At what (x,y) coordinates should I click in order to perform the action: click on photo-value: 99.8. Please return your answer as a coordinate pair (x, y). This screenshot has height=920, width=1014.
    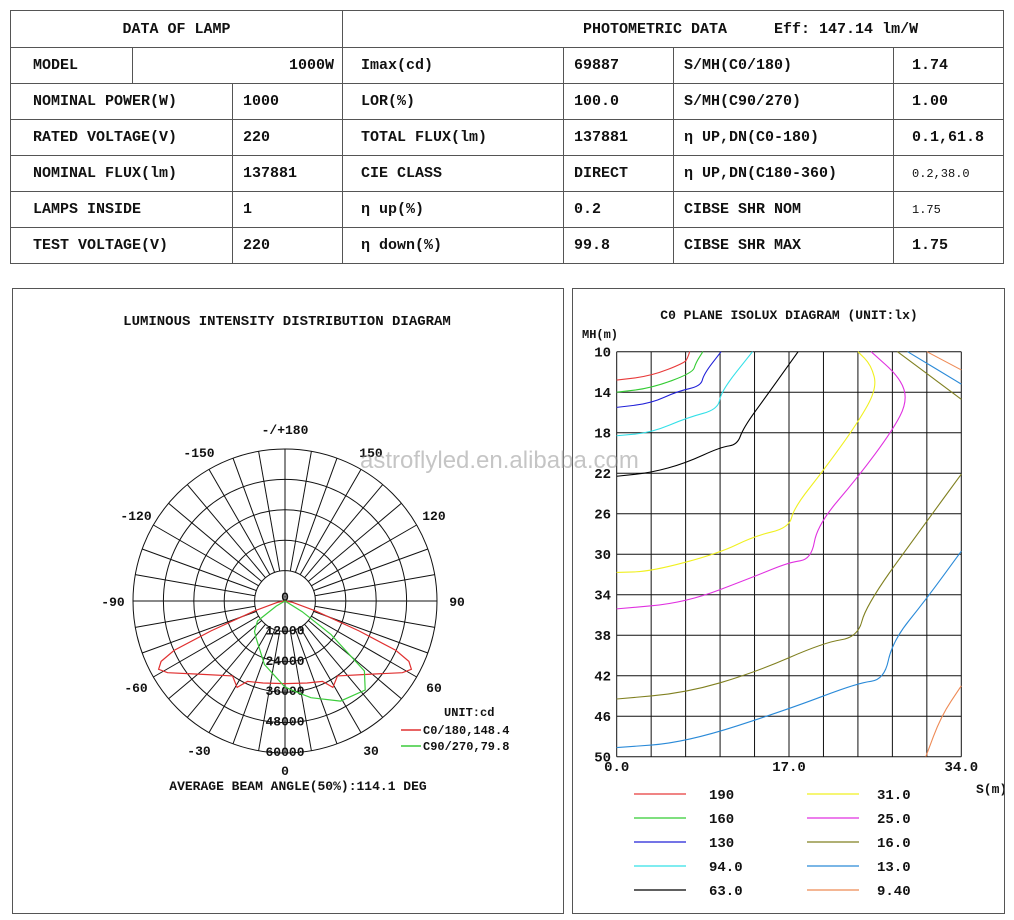
    Looking at the image, I should click on (618, 245).